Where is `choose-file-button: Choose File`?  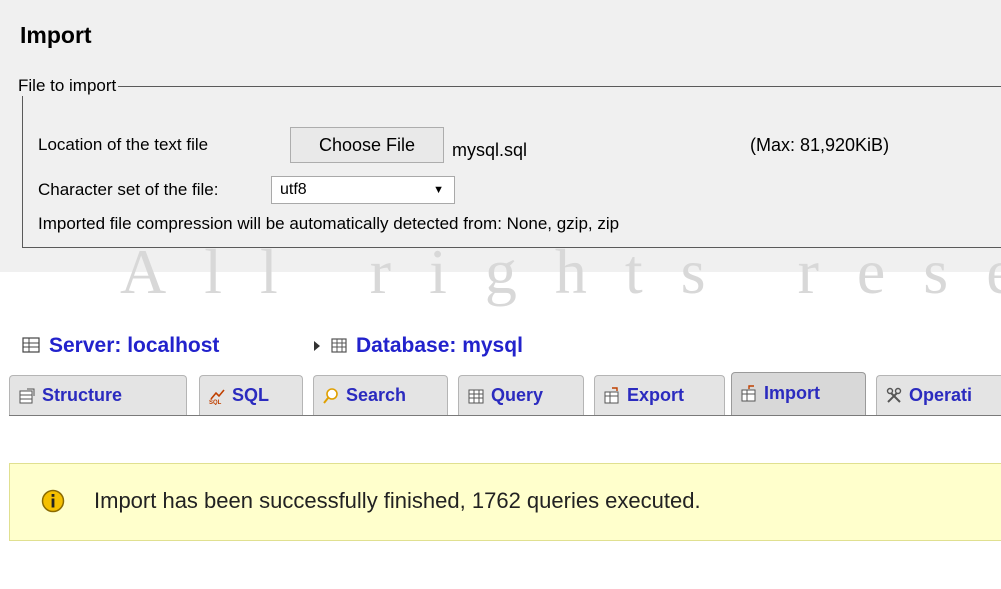 choose-file-button: Choose File is located at coordinates (367, 145).